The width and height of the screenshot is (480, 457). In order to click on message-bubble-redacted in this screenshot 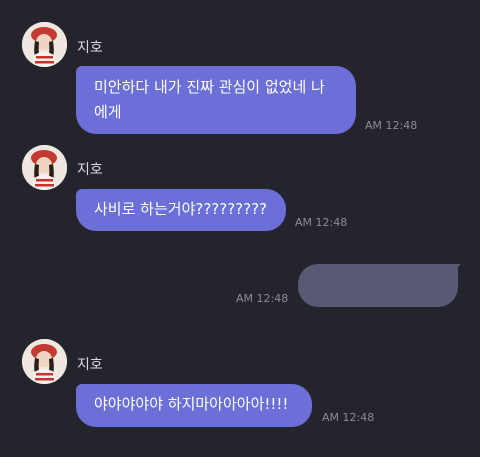, I will do `click(378, 285)`.